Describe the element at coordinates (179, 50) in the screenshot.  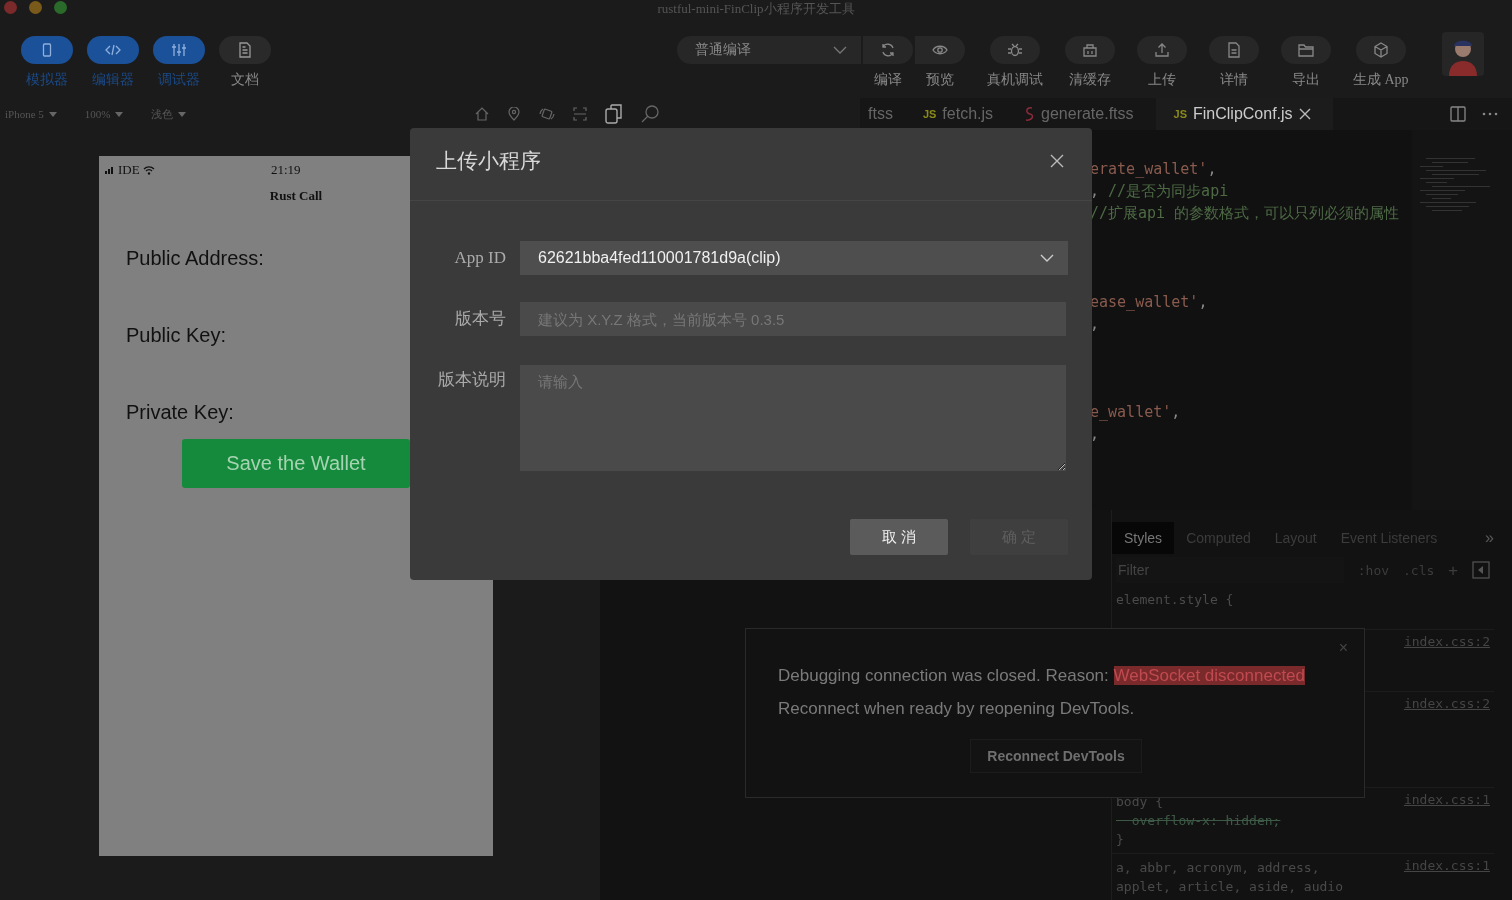
I see `sliders-icon` at that location.